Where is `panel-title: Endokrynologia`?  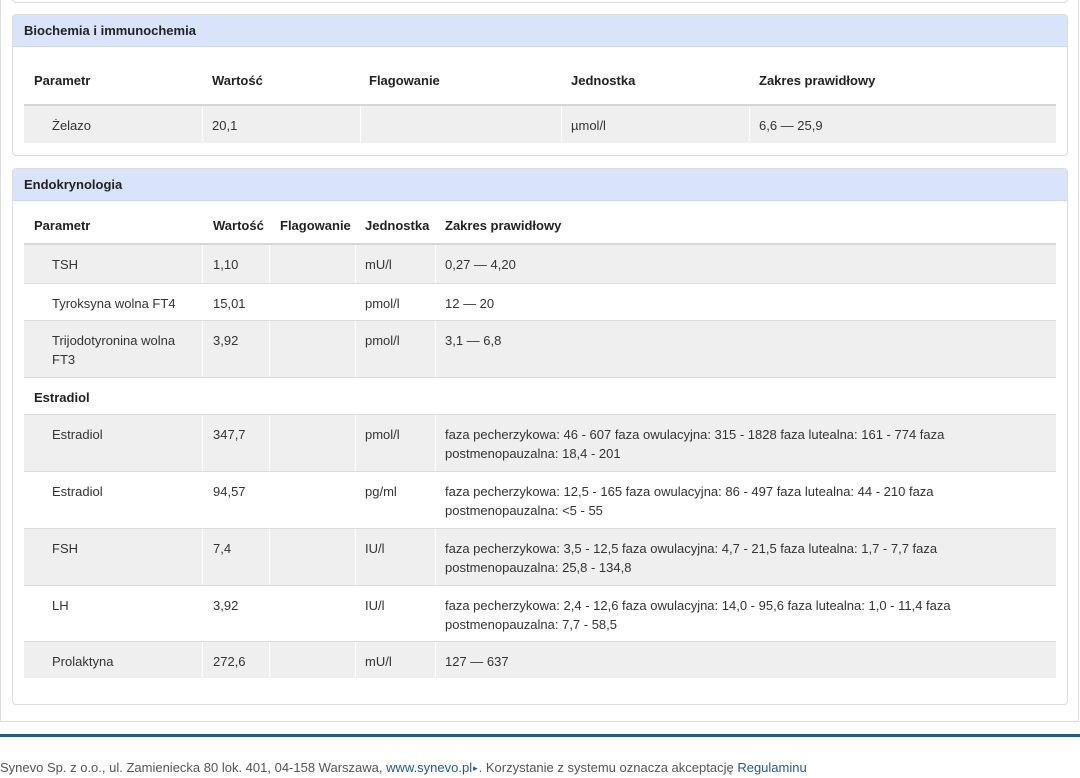
panel-title: Endokrynologia is located at coordinates (540, 185).